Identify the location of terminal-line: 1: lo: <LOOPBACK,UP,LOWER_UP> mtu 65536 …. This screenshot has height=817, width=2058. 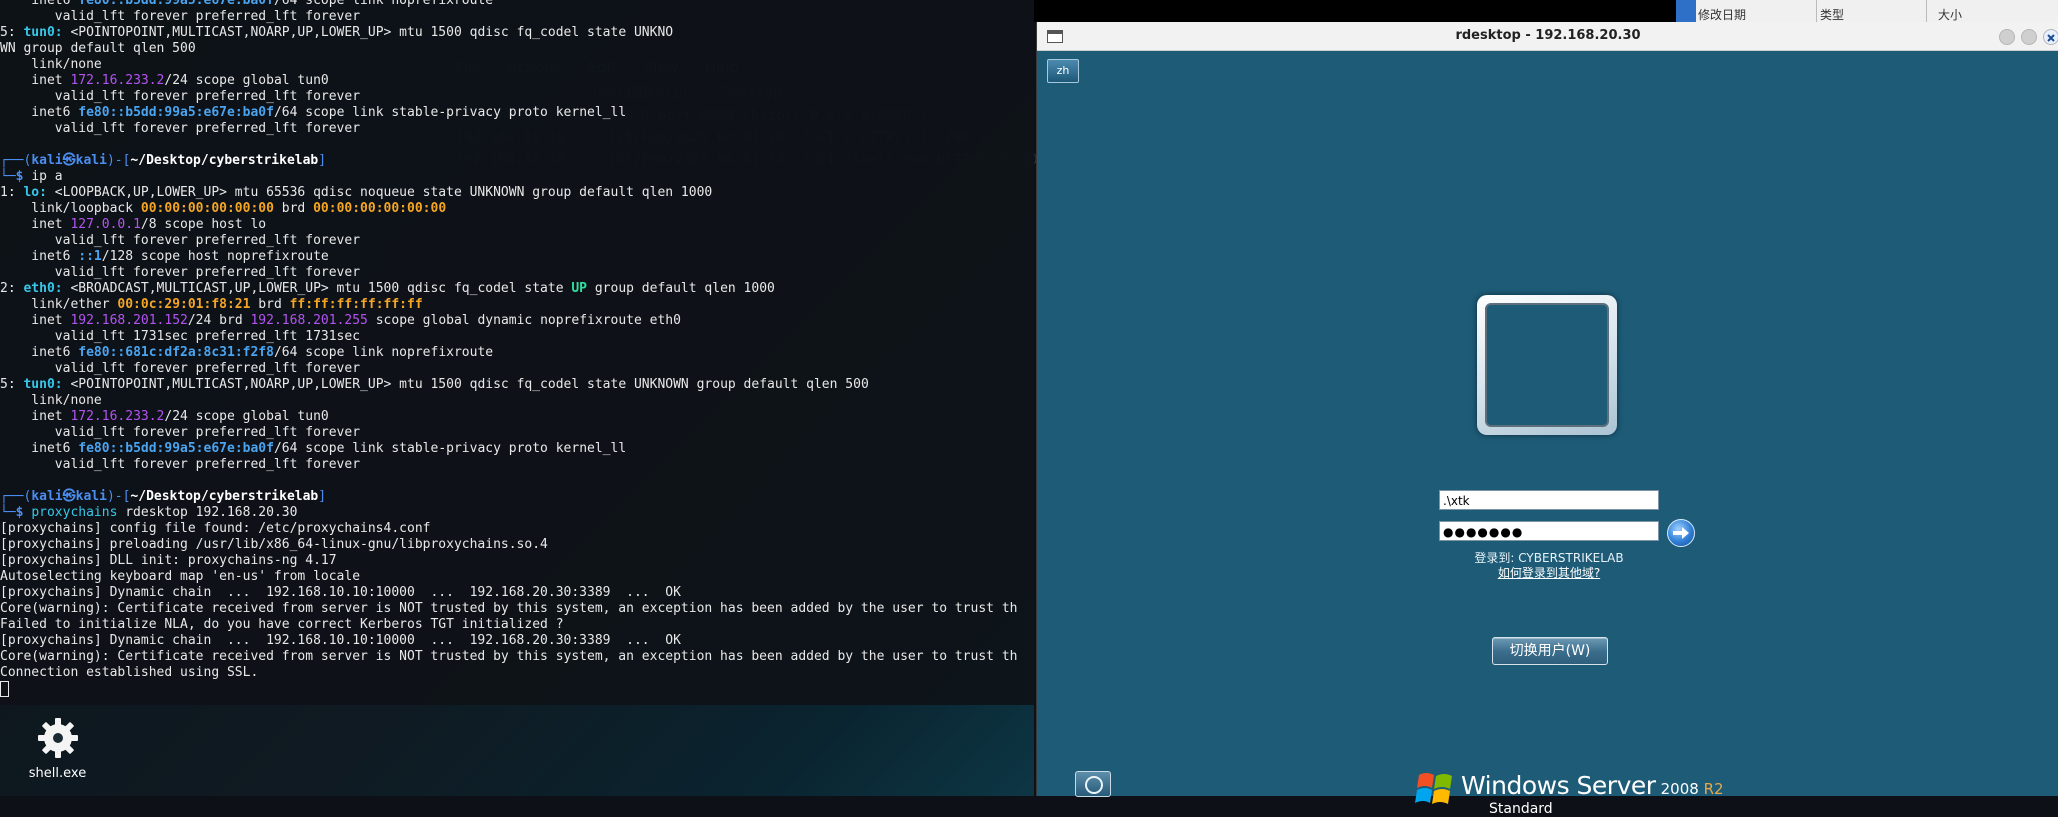
(356, 192).